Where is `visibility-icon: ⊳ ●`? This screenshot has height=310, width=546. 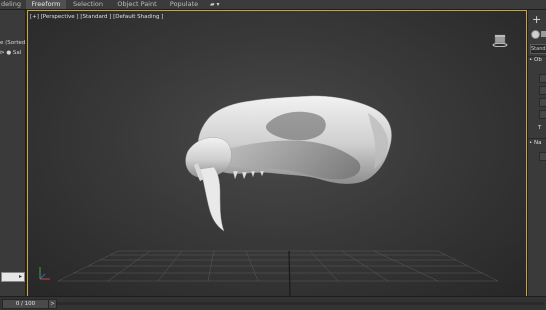
visibility-icon: ⊳ ● is located at coordinates (5, 53).